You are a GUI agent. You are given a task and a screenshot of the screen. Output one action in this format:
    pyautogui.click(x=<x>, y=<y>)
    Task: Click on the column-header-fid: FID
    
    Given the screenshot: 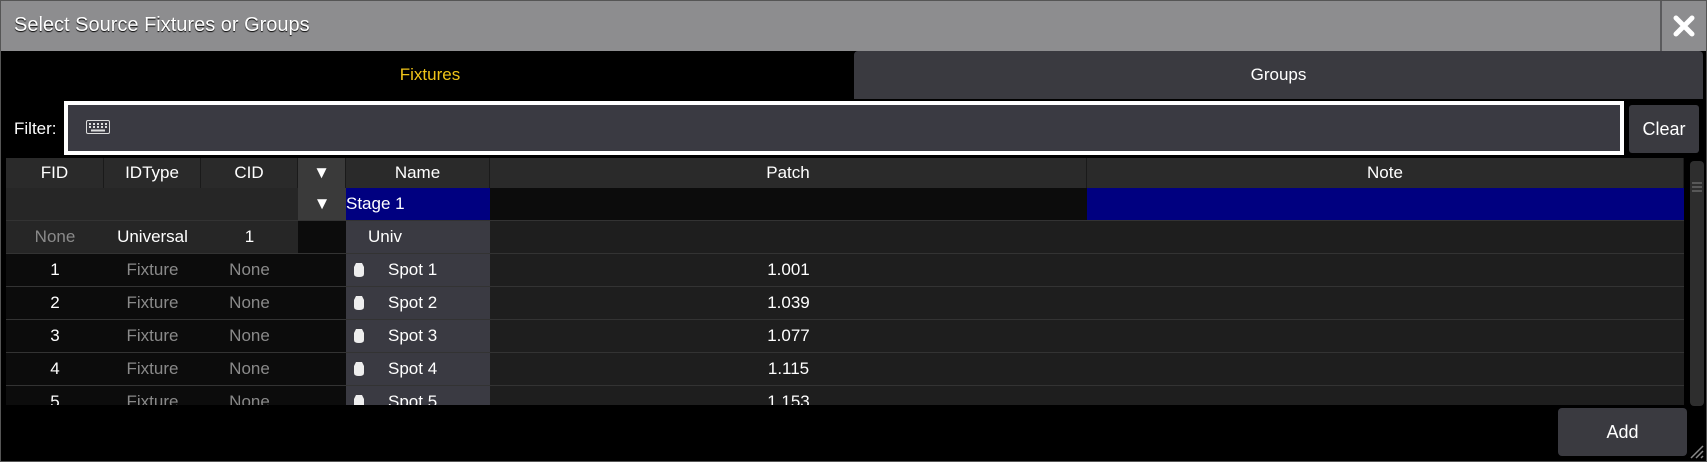 What is the action you would take?
    pyautogui.click(x=55, y=173)
    